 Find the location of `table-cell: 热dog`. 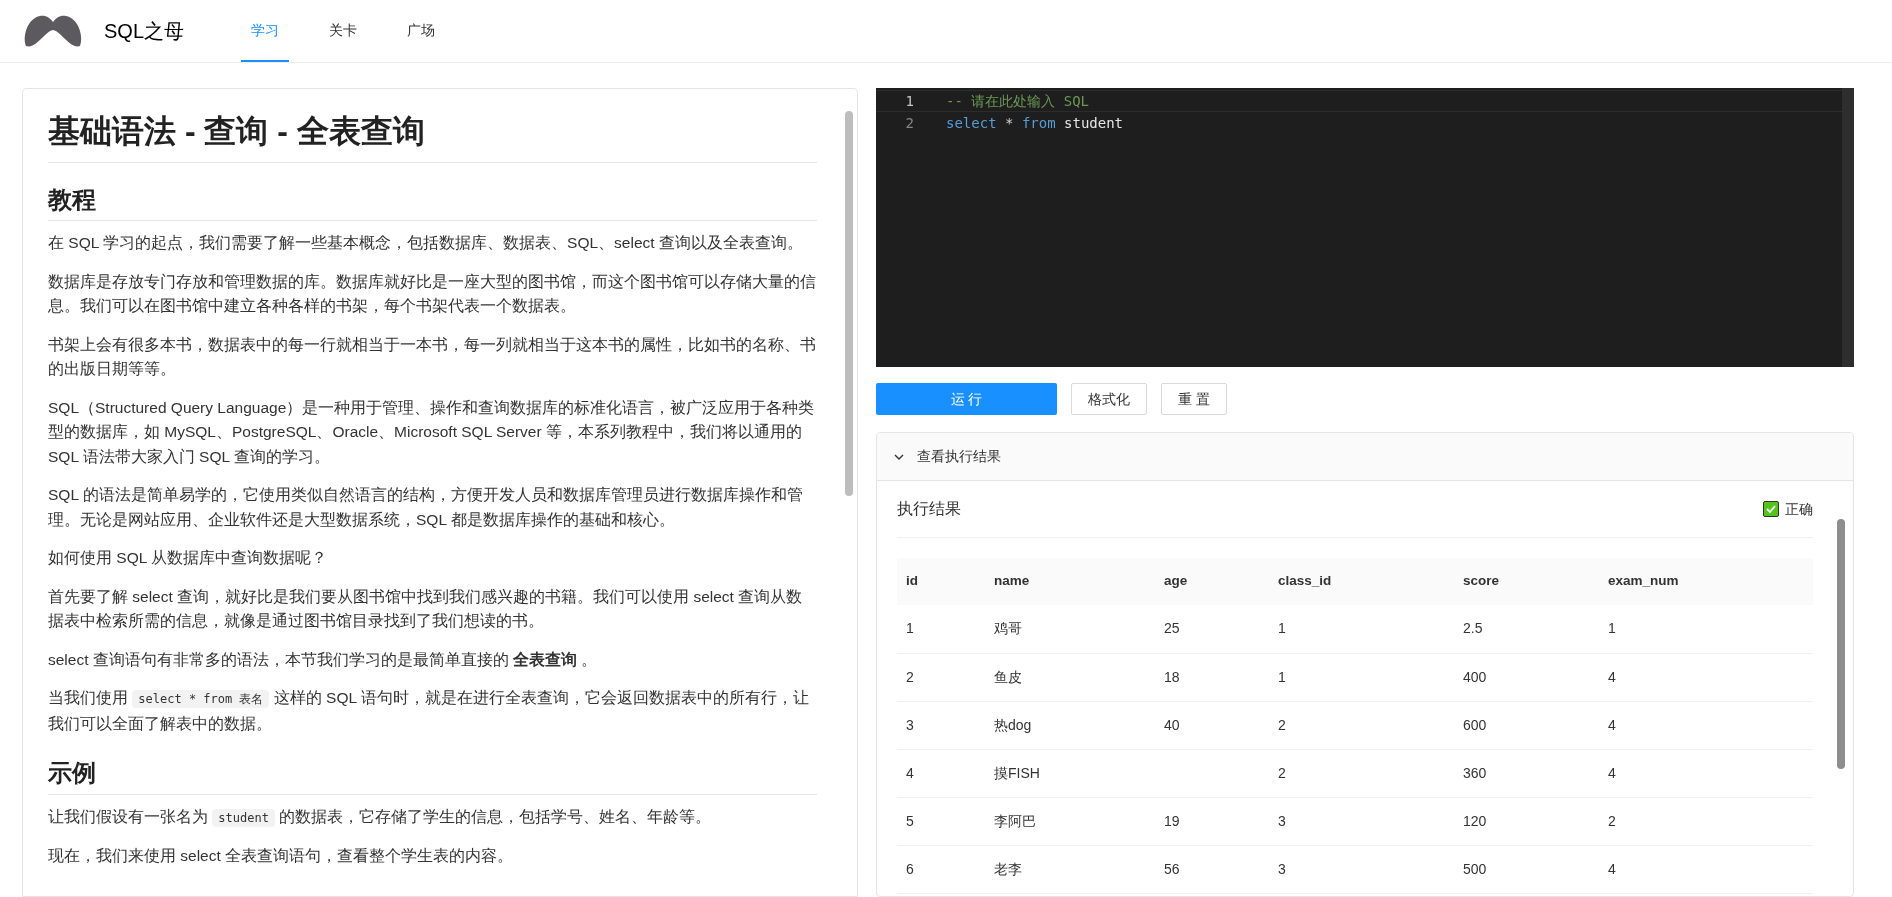

table-cell: 热dog is located at coordinates (1070, 725).